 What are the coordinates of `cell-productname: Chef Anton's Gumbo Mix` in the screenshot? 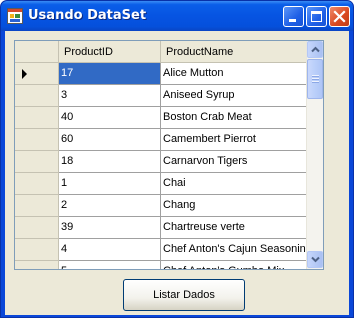 It's located at (242, 265).